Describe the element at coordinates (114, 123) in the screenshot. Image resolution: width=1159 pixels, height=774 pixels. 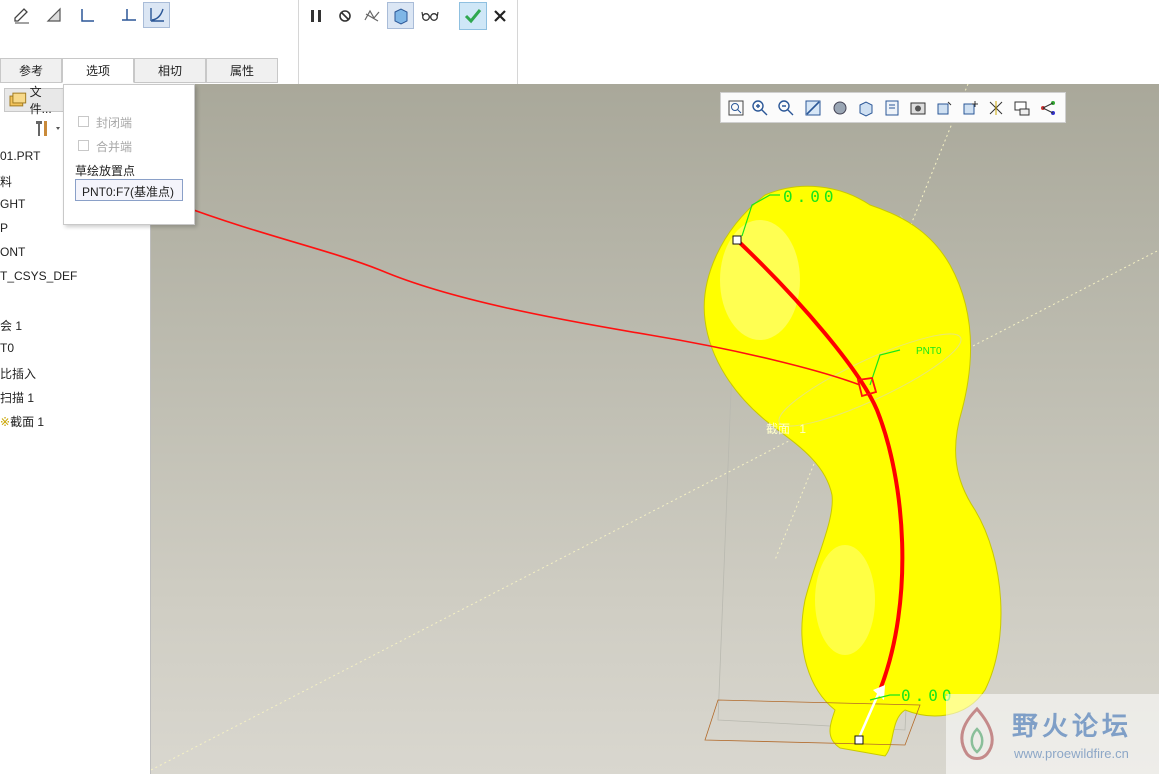
I see `closed-ends-label: 封闭端` at that location.